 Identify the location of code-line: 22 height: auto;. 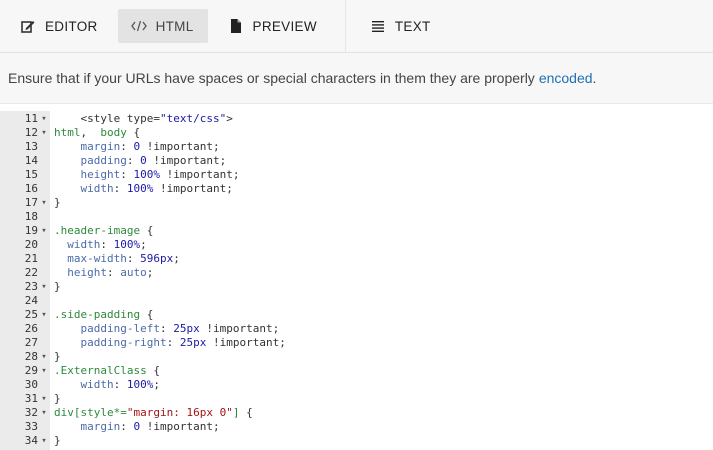
(356, 273).